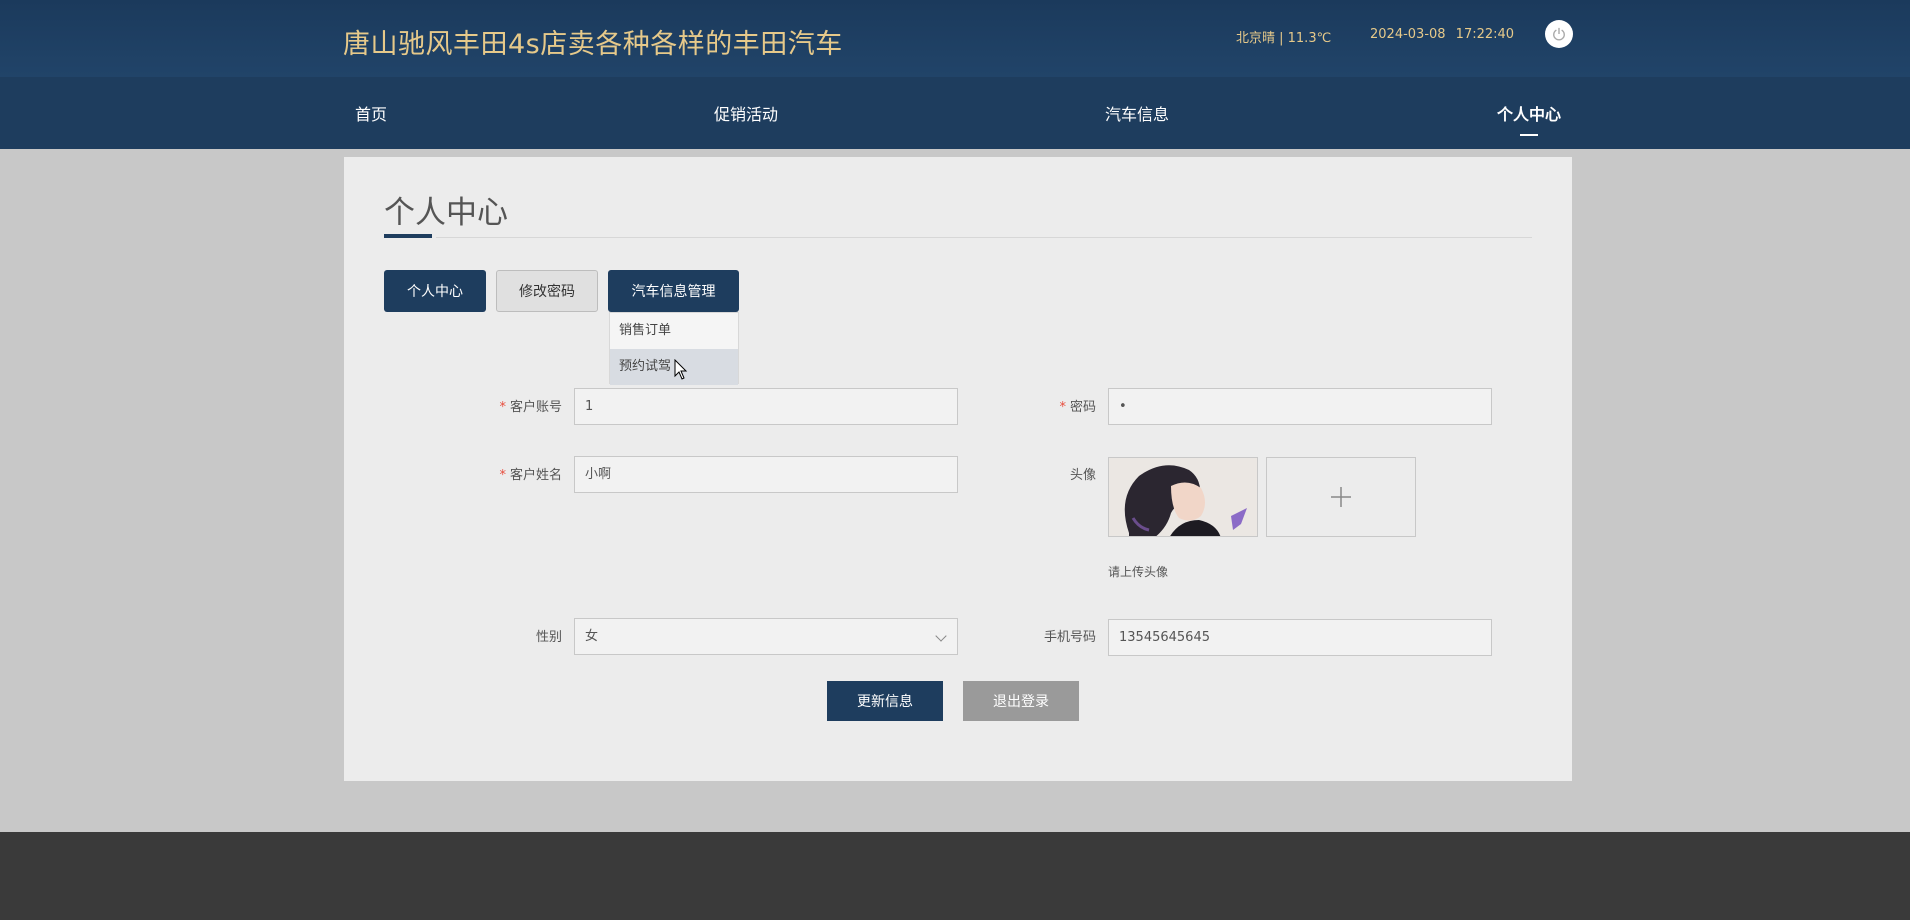 The height and width of the screenshot is (920, 1910). I want to click on avatar-upload-hint: 请上传头像, so click(1138, 572).